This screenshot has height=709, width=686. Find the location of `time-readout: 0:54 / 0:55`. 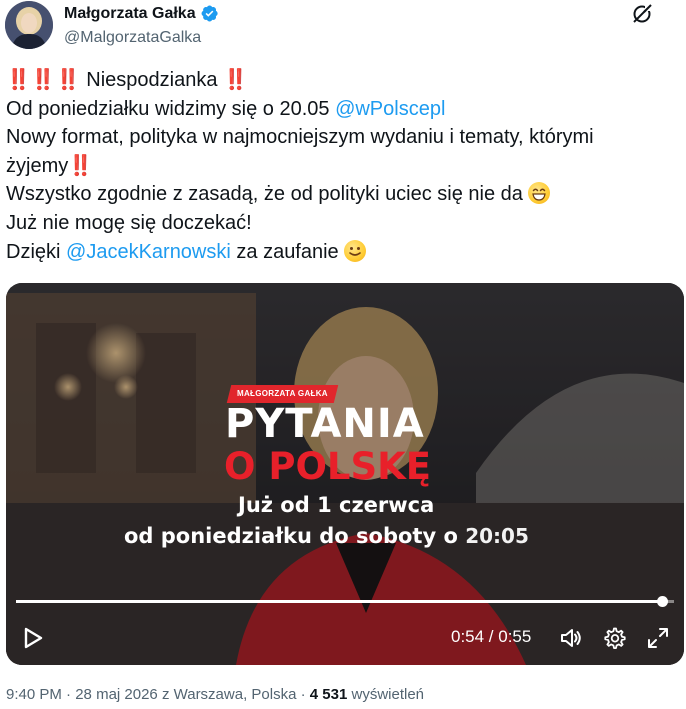

time-readout: 0:54 / 0:55 is located at coordinates (491, 636).